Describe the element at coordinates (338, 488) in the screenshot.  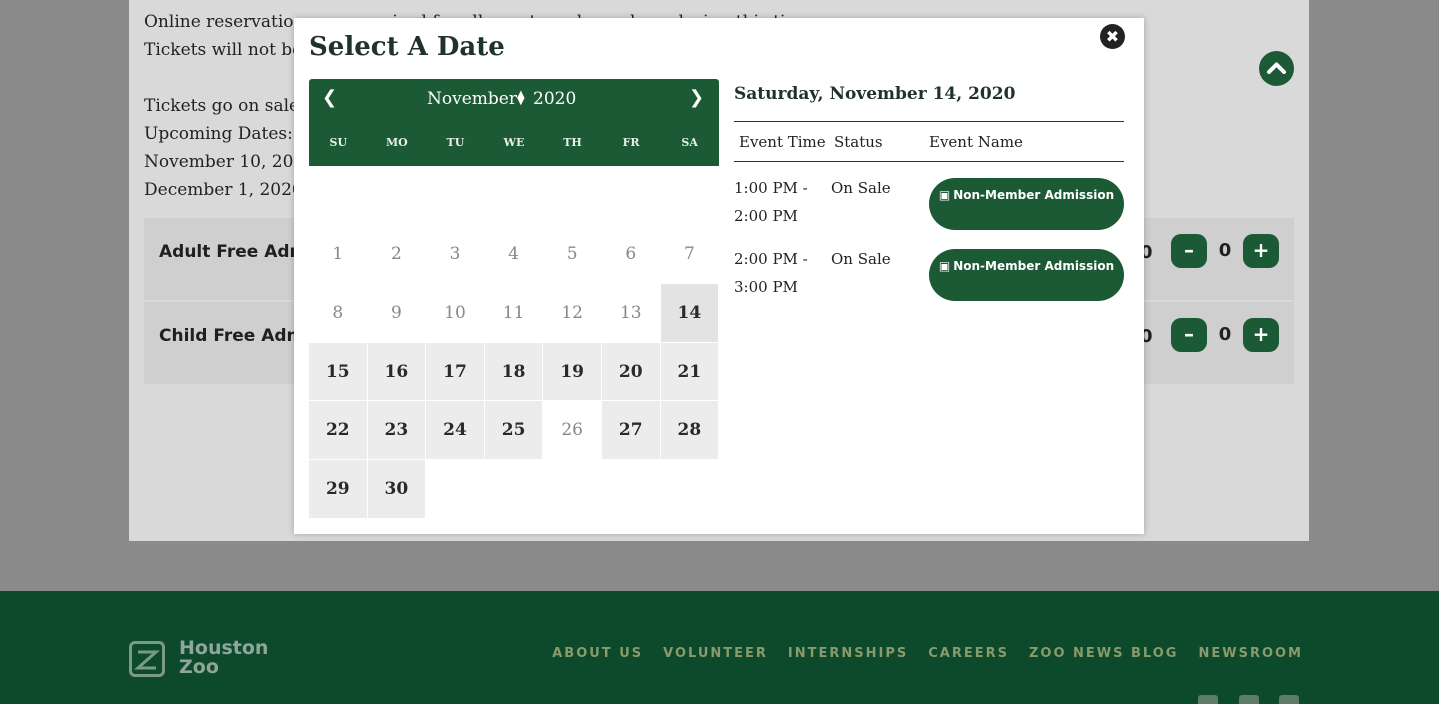
I see `calendar-day: 29` at that location.